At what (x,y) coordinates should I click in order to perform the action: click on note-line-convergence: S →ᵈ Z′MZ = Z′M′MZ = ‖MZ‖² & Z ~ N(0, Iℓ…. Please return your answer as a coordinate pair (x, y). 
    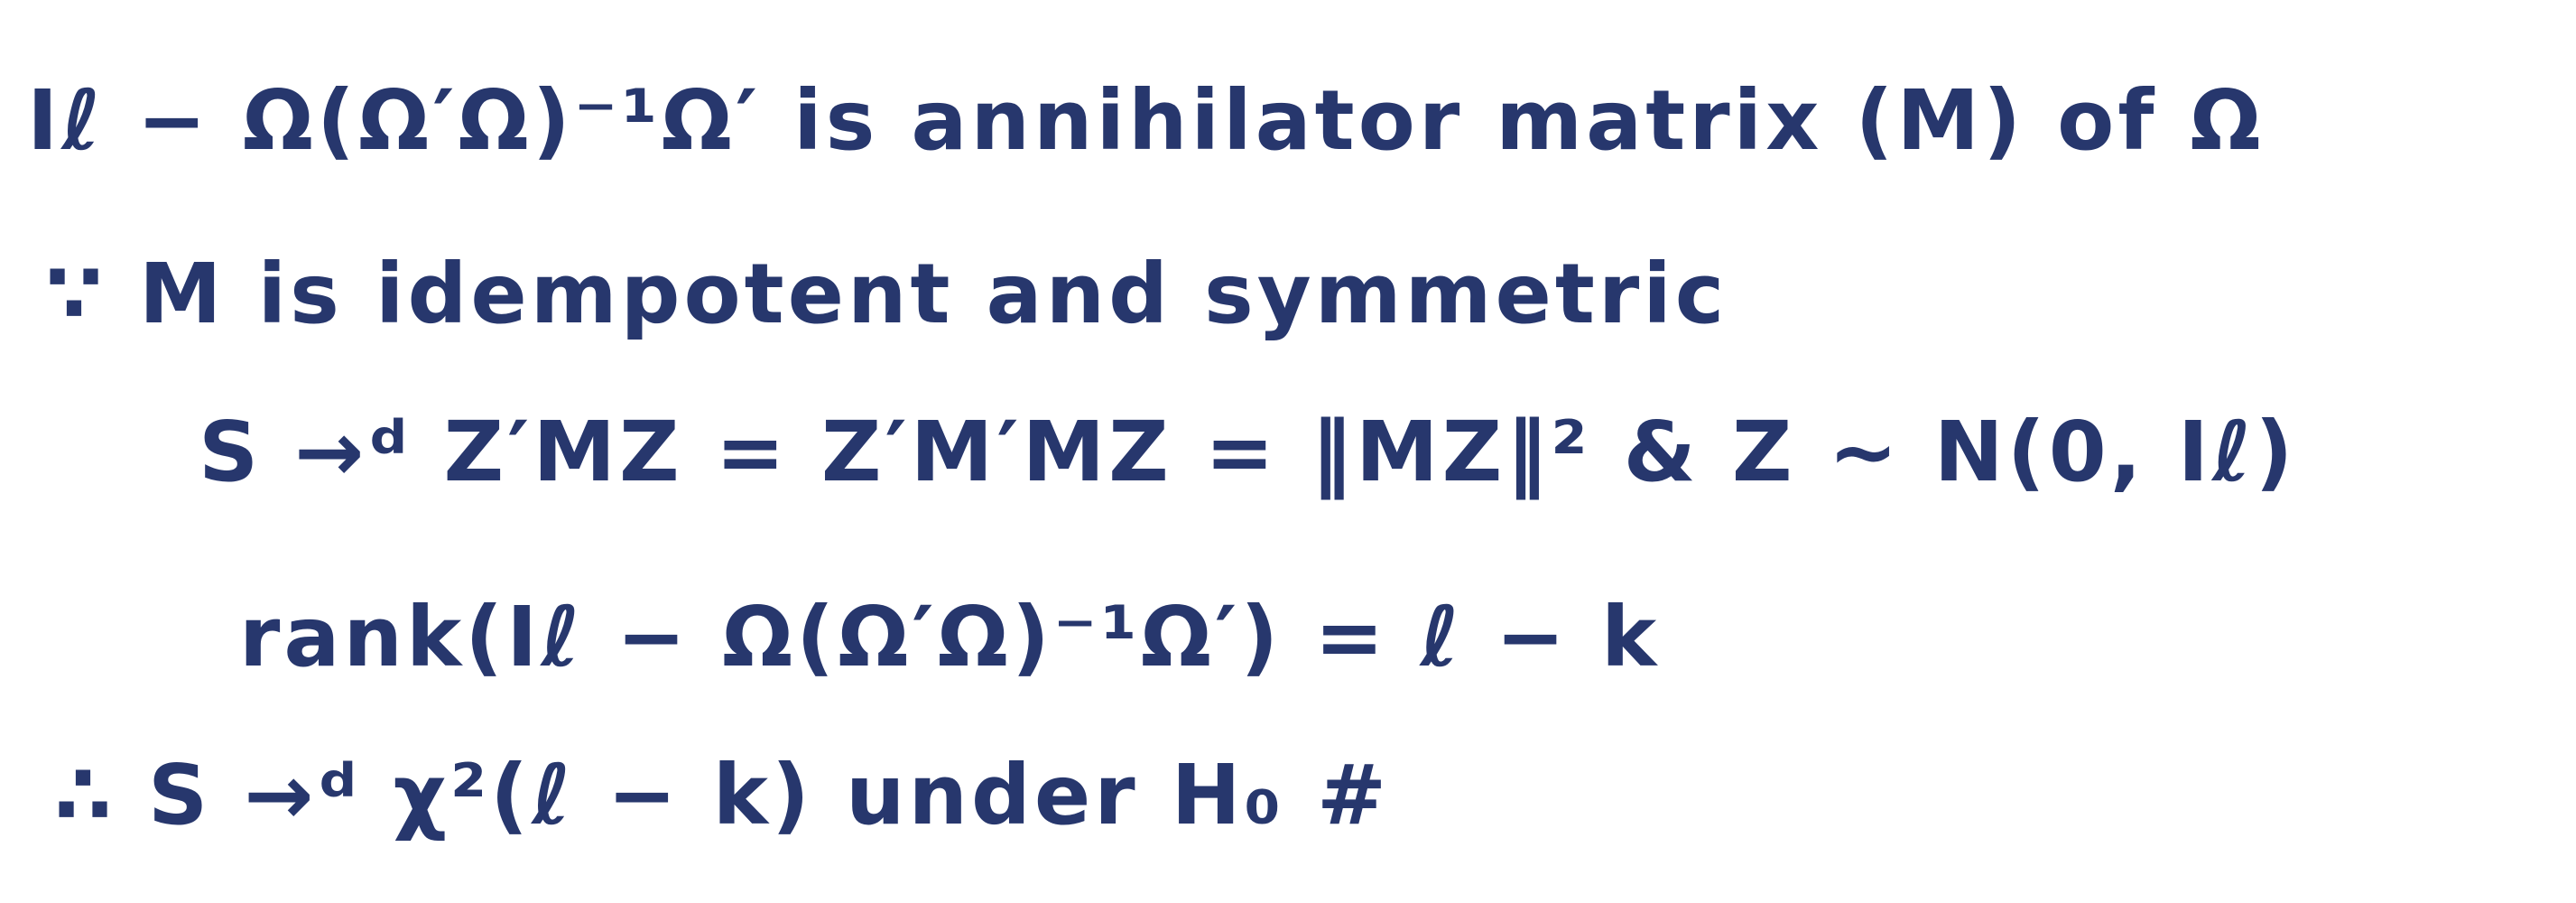
    Looking at the image, I should click on (1248, 452).